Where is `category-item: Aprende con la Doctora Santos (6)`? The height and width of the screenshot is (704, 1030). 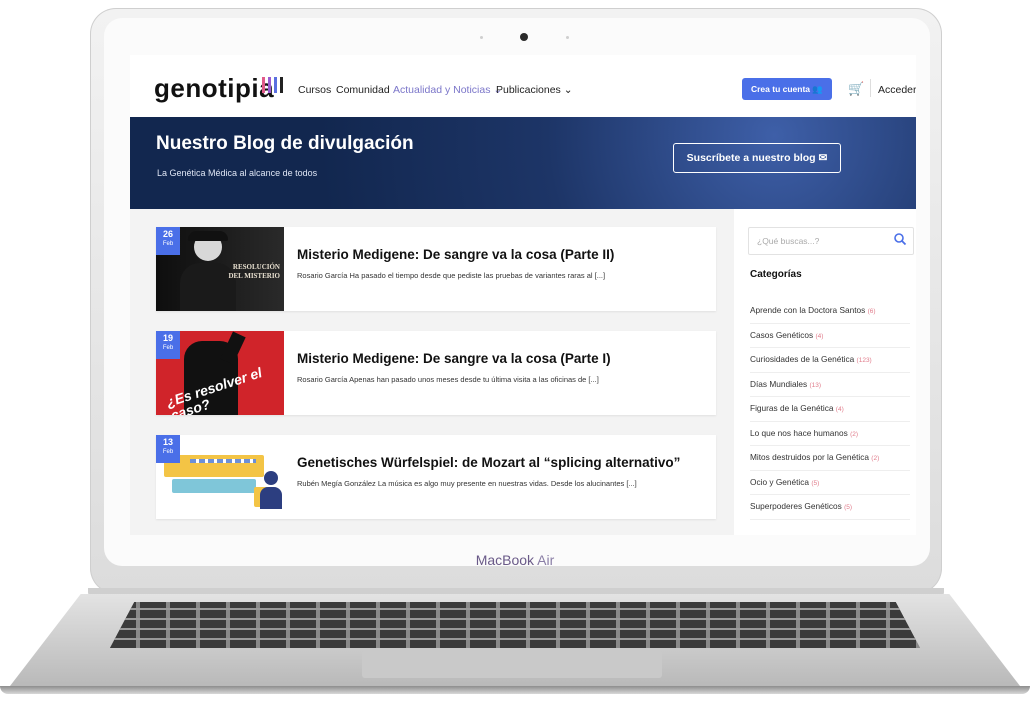
category-item: Aprende con la Doctora Santos (6) is located at coordinates (830, 311).